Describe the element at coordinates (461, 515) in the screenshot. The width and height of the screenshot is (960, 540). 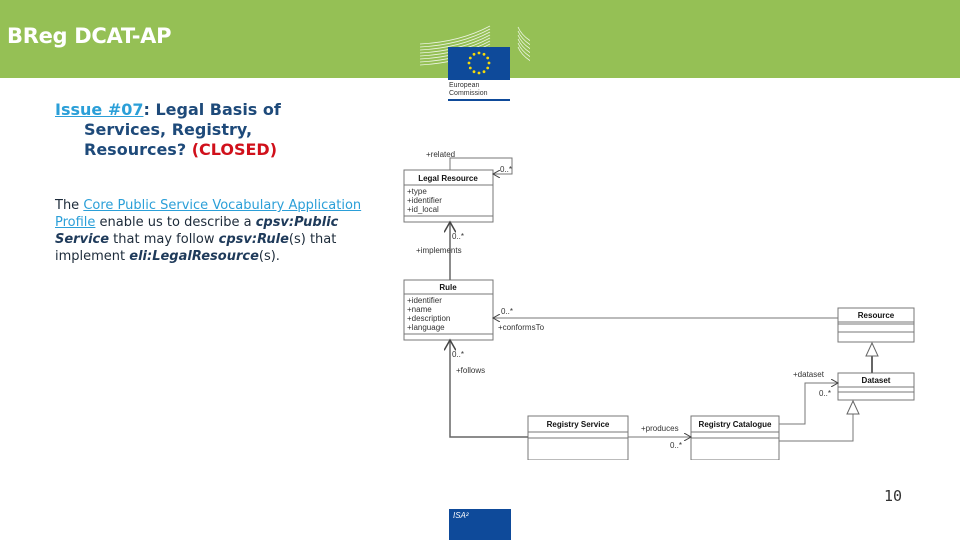
I see `isa-logo-text: ISA²` at that location.